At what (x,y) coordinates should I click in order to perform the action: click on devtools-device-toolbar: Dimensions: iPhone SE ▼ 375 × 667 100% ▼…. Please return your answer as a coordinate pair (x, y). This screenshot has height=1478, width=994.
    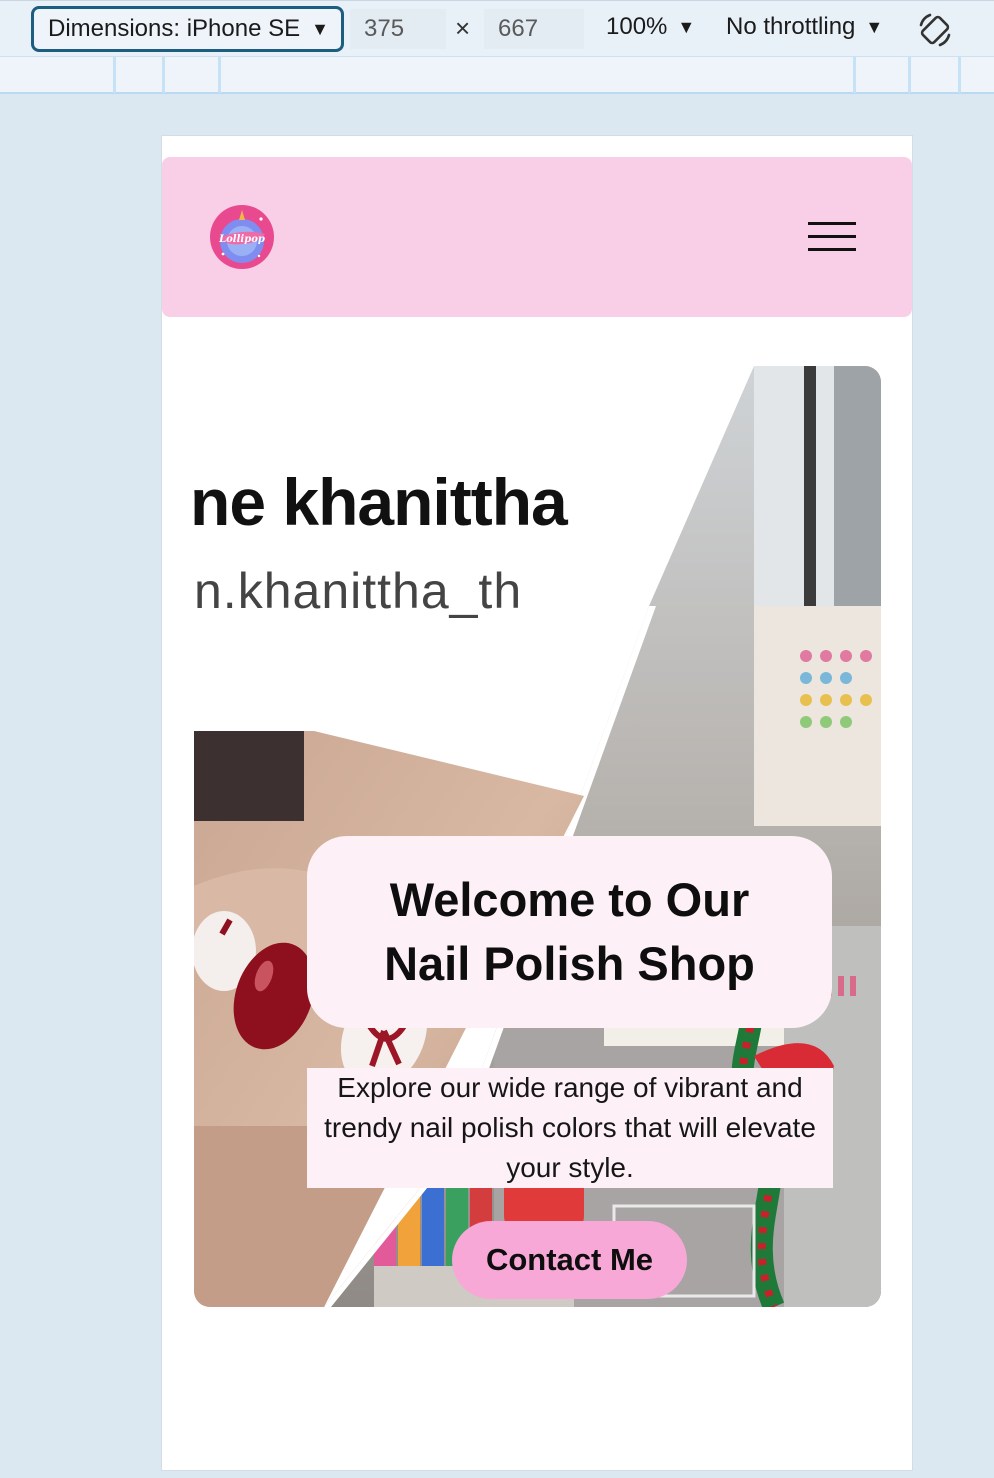
    Looking at the image, I should click on (497, 28).